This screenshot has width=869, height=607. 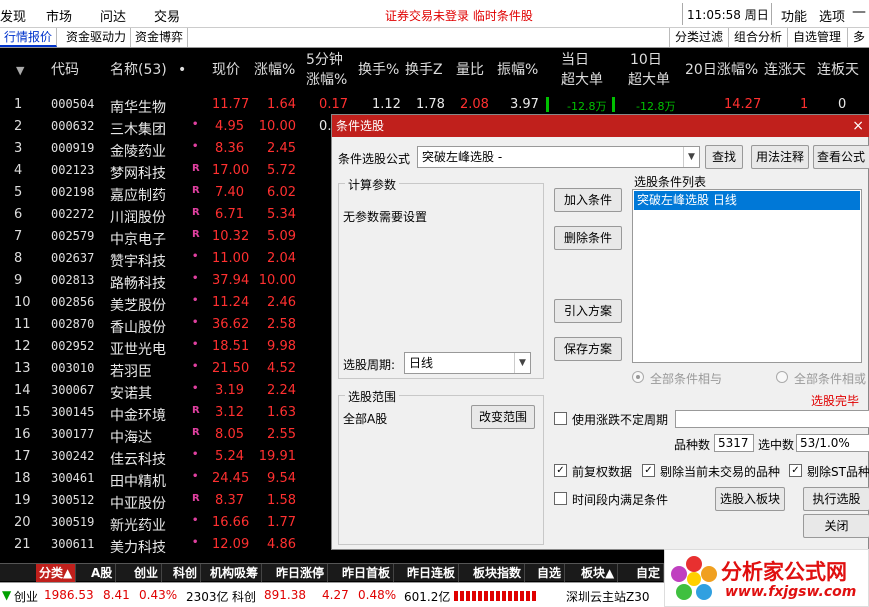 What do you see at coordinates (588, 238) in the screenshot?
I see `delete-condition-button: 删除条件` at bounding box center [588, 238].